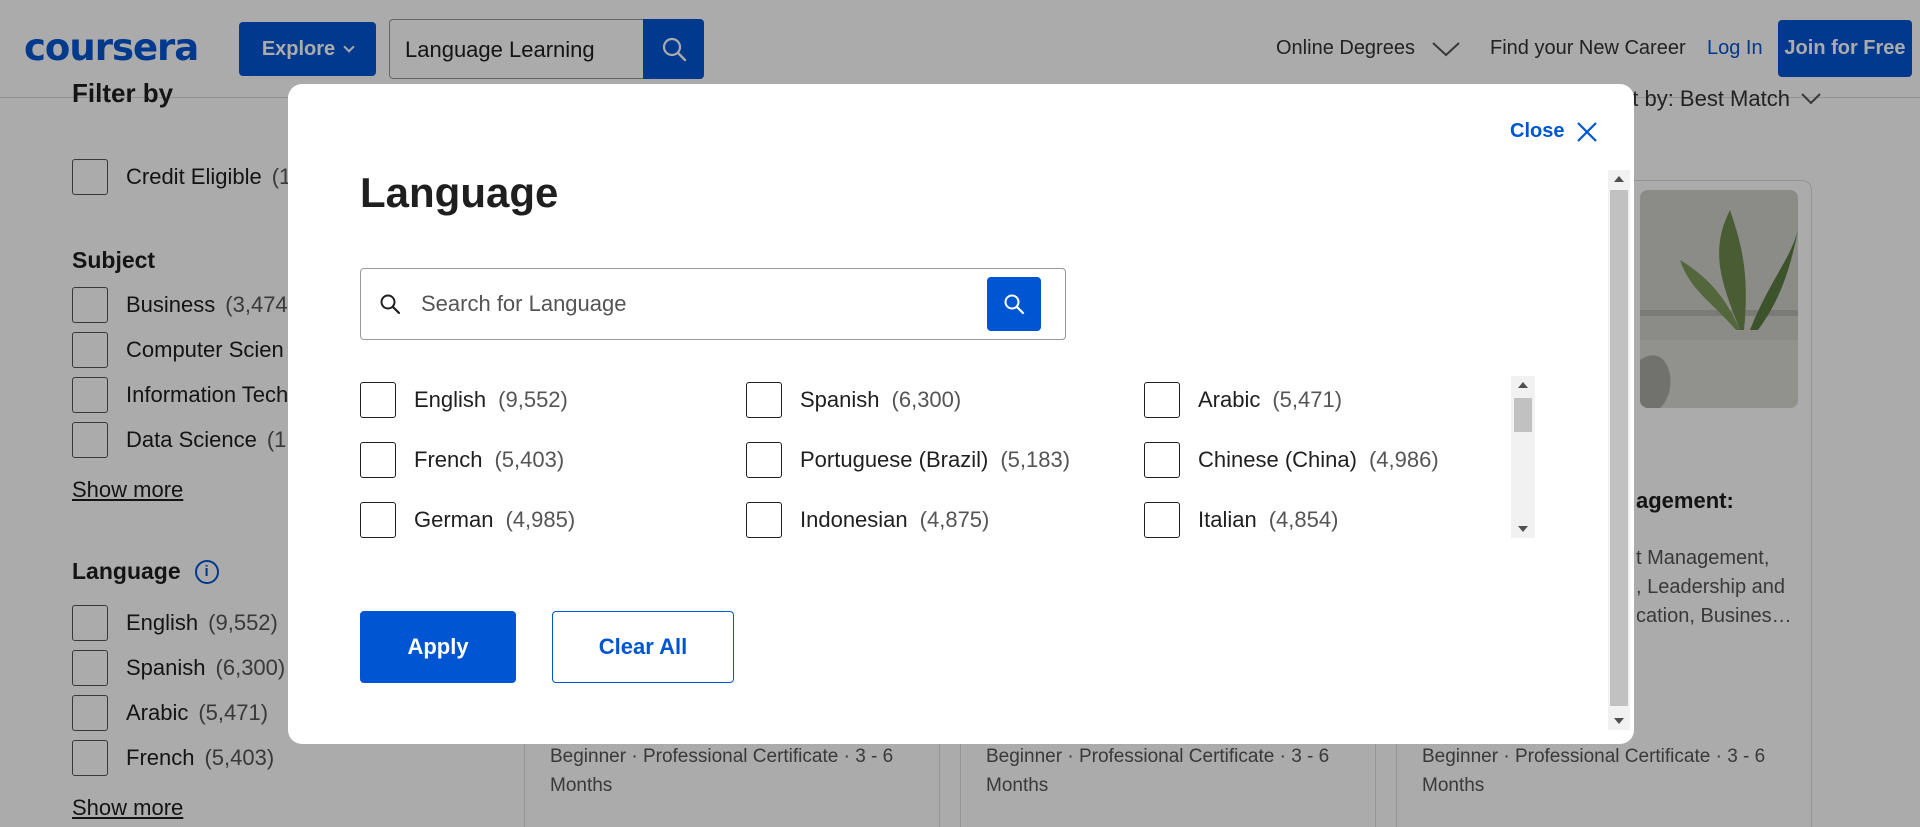 This screenshot has width=1920, height=827. I want to click on modal-scrollbar, so click(1619, 450).